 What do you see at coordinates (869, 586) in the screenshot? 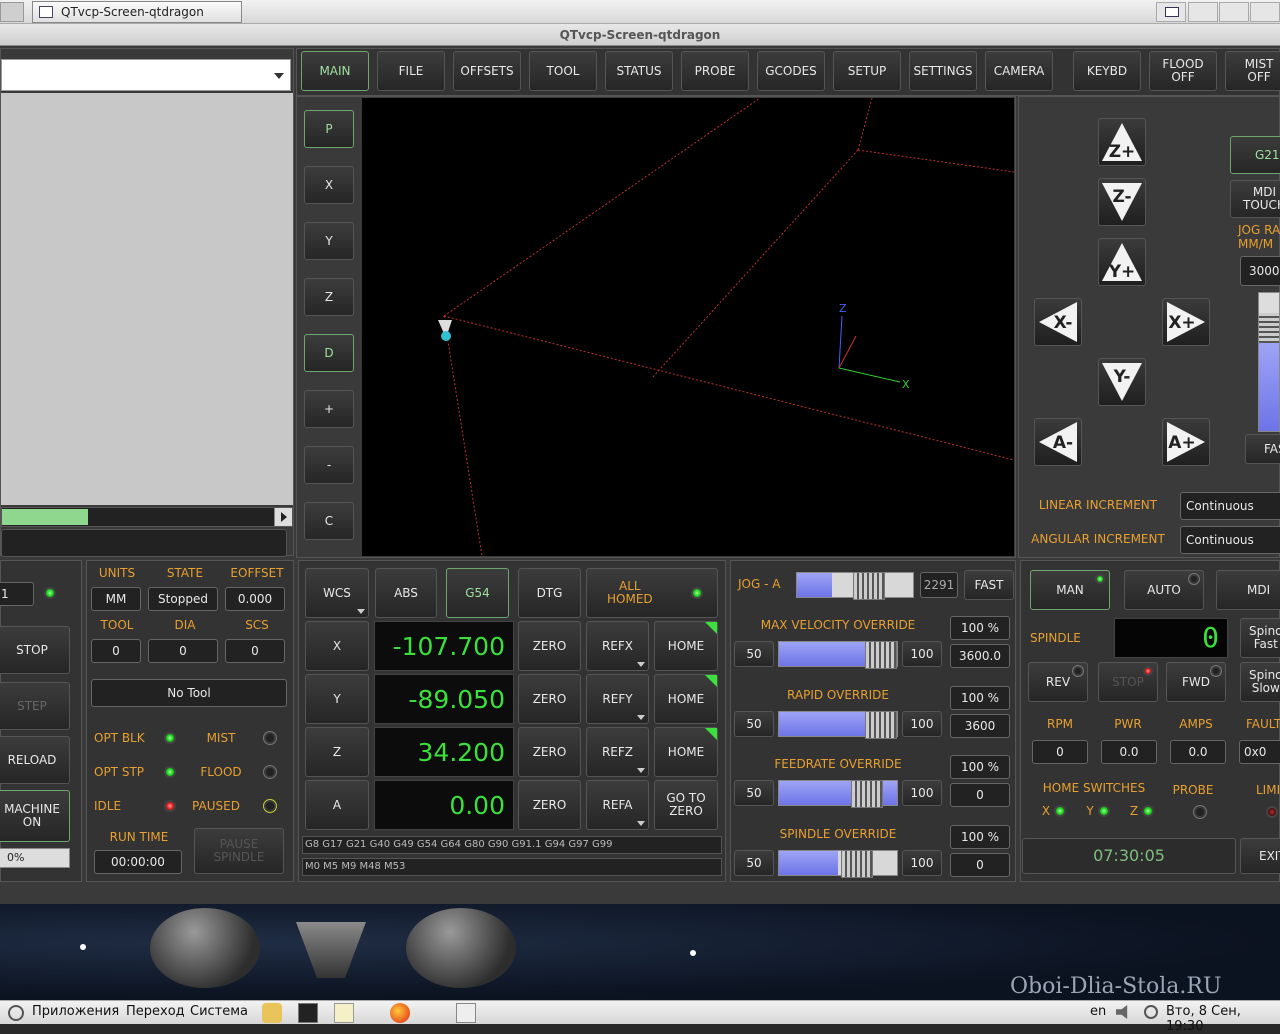
I see `jog-a-knob` at bounding box center [869, 586].